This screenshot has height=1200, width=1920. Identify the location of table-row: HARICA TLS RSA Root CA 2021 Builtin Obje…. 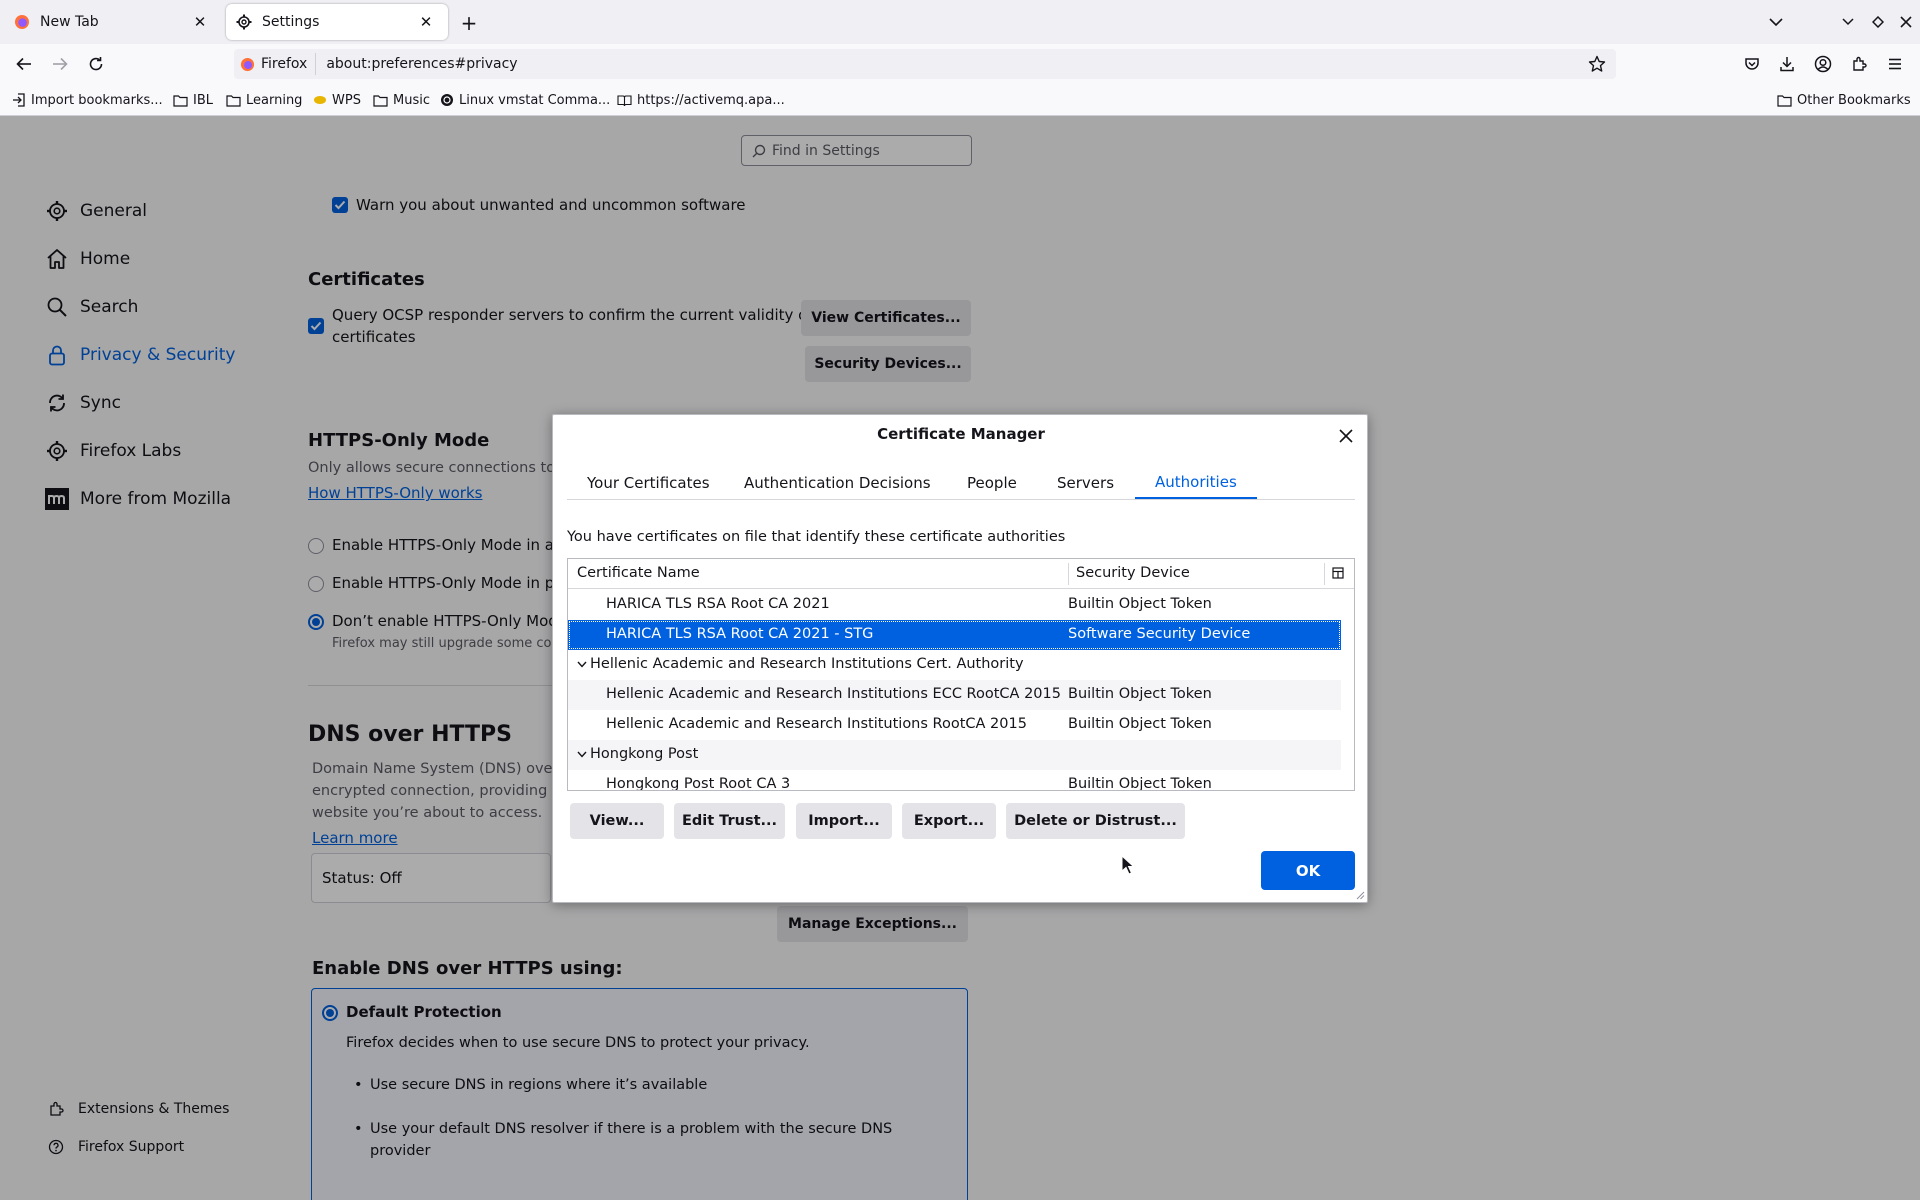
(954, 605).